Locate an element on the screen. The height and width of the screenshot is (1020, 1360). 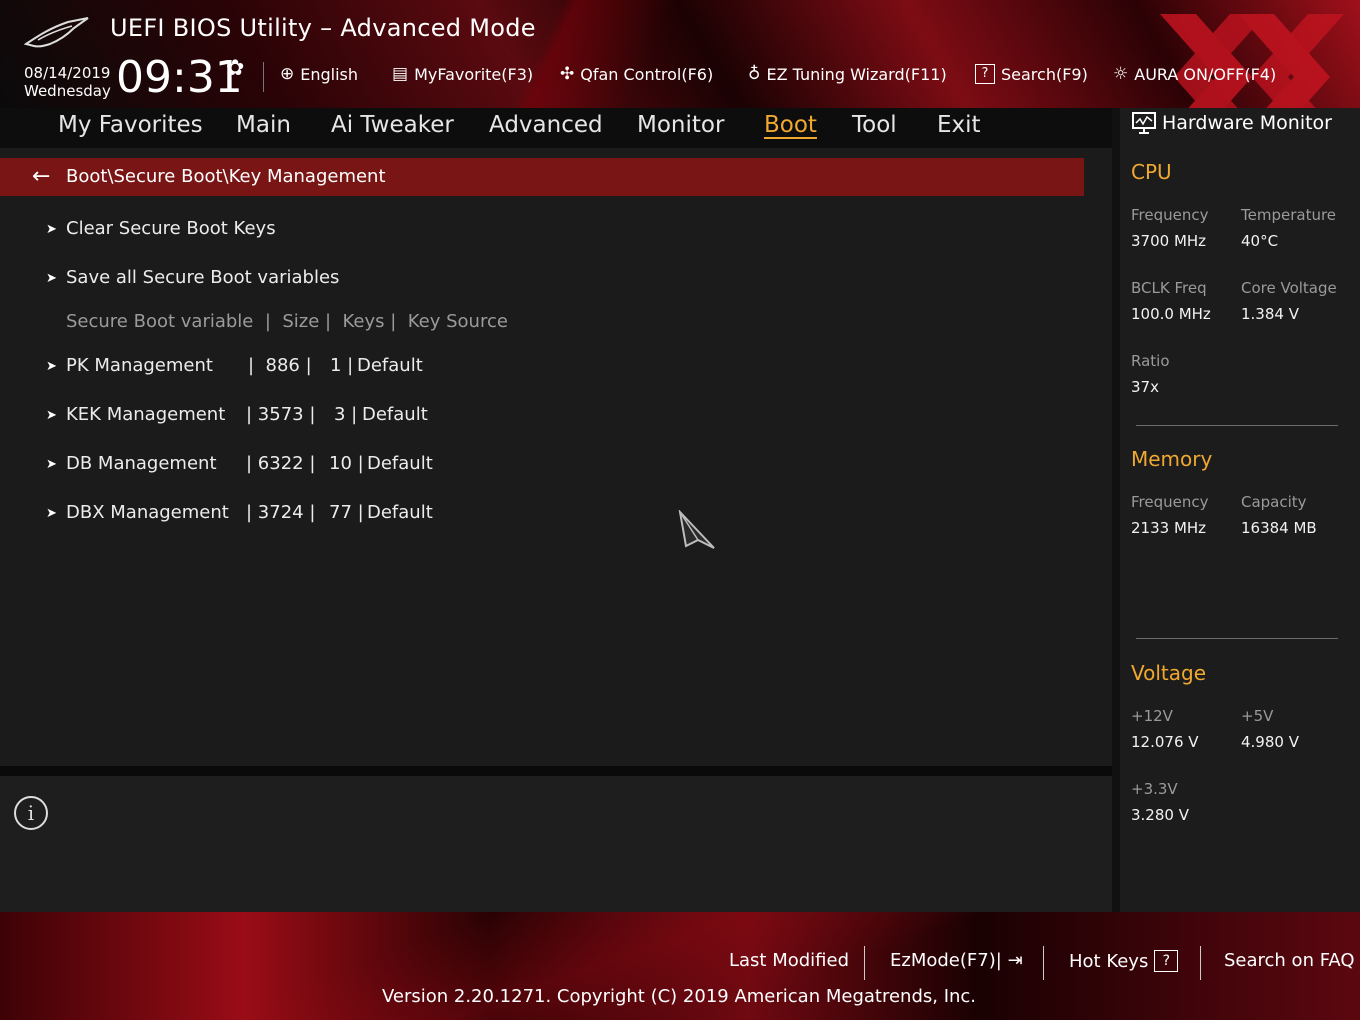
aura-toggle-button: ☼ AURA ON/OFF(F4) is located at coordinates (1194, 74).